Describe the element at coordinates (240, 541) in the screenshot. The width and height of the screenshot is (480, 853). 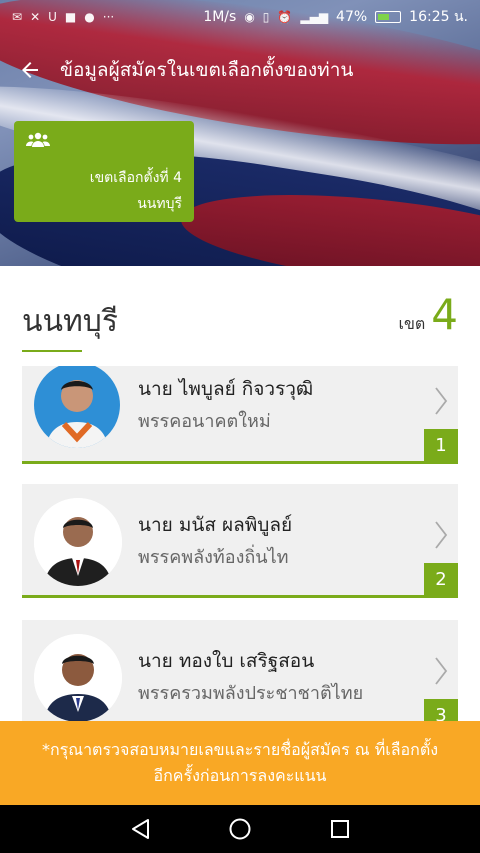
I see `candidate-card: นาย มนัส ผลพิบูลย์ พรรคพลังท้องถิ่นไท 2` at that location.